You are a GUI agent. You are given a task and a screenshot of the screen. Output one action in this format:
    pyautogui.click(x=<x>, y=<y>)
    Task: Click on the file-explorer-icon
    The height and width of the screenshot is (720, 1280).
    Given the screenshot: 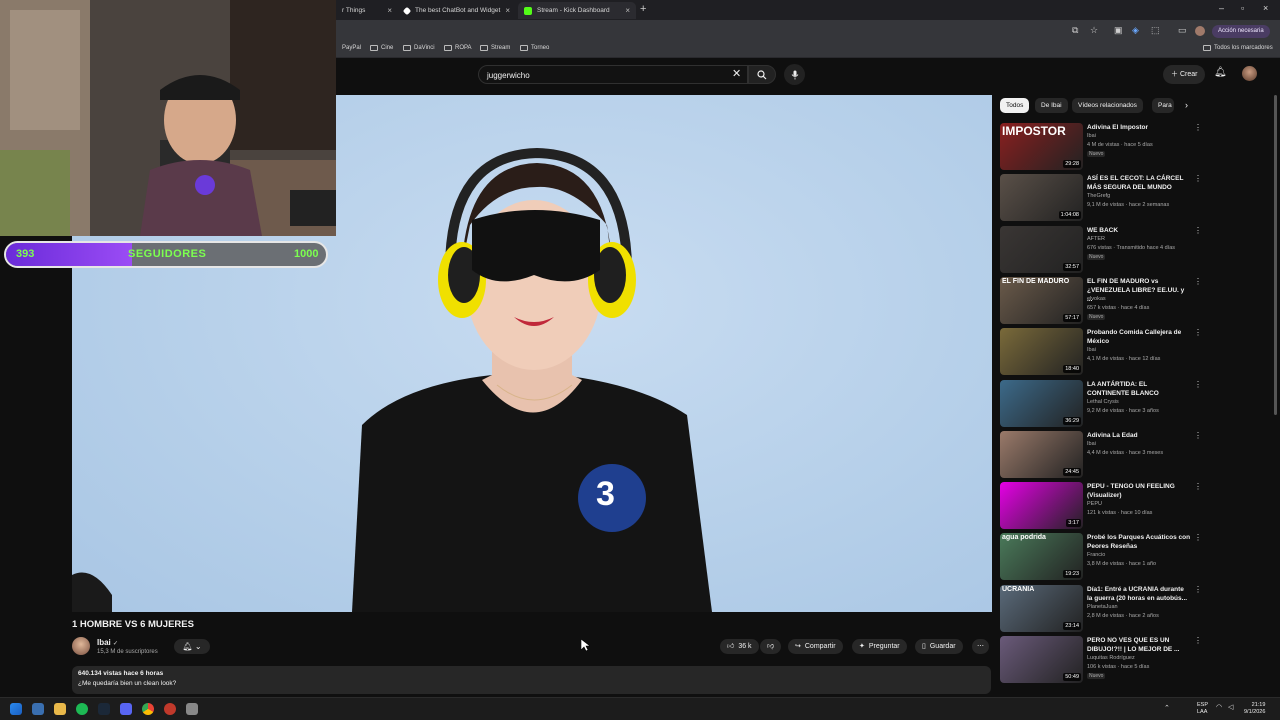 What is the action you would take?
    pyautogui.click(x=60, y=709)
    